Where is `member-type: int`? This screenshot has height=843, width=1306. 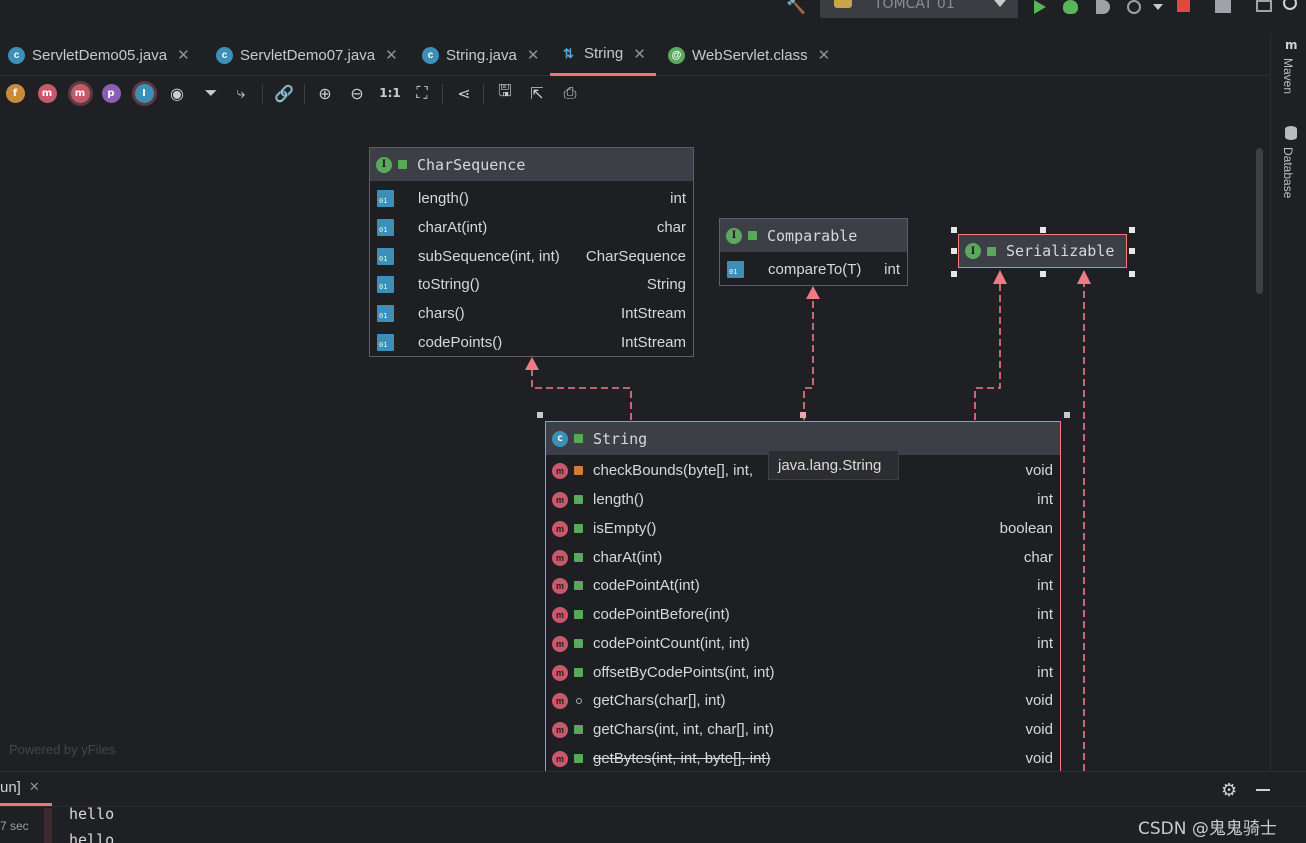
member-type: int is located at coordinates (1045, 499).